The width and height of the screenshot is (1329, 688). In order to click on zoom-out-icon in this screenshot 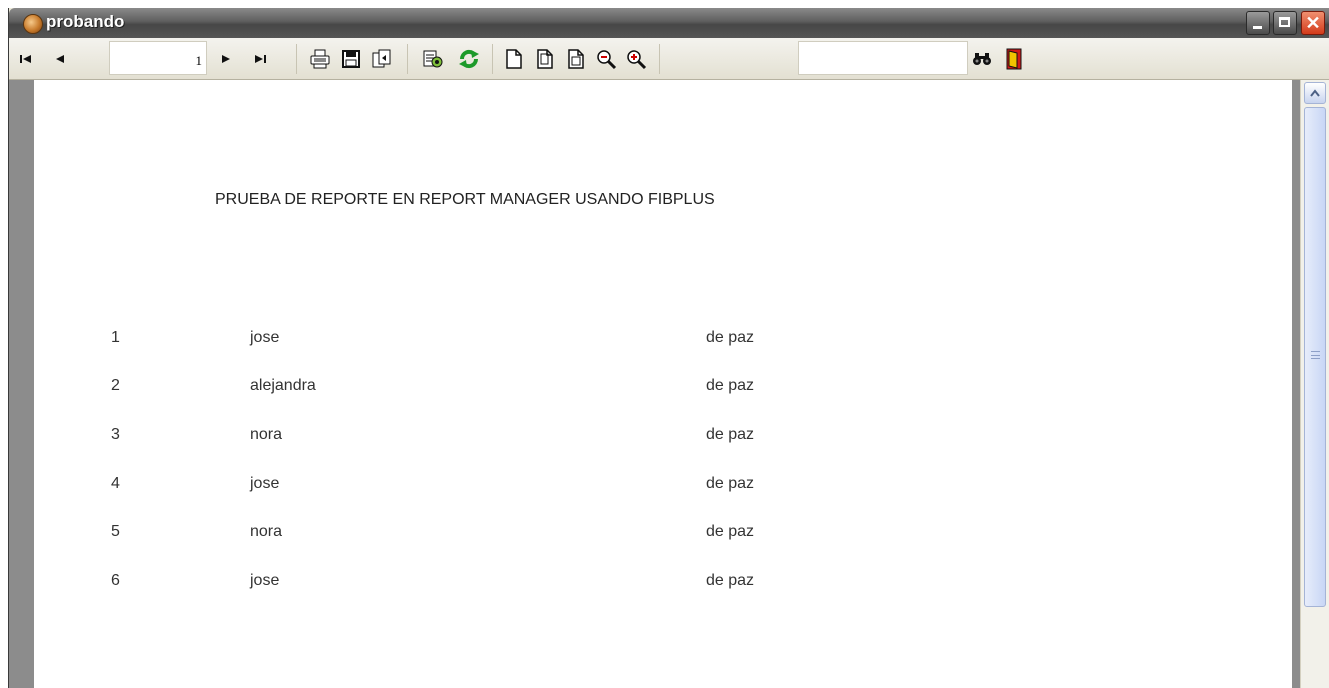, I will do `click(607, 60)`.